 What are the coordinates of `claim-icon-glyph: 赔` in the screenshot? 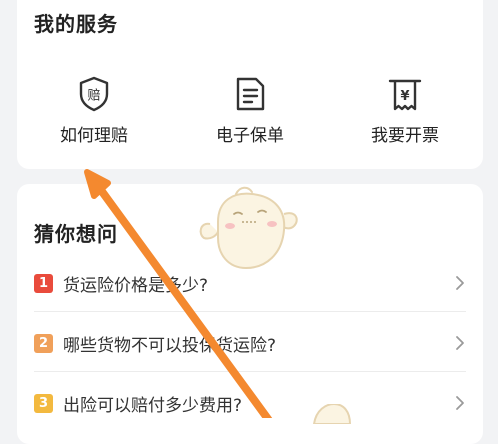 It's located at (93, 96).